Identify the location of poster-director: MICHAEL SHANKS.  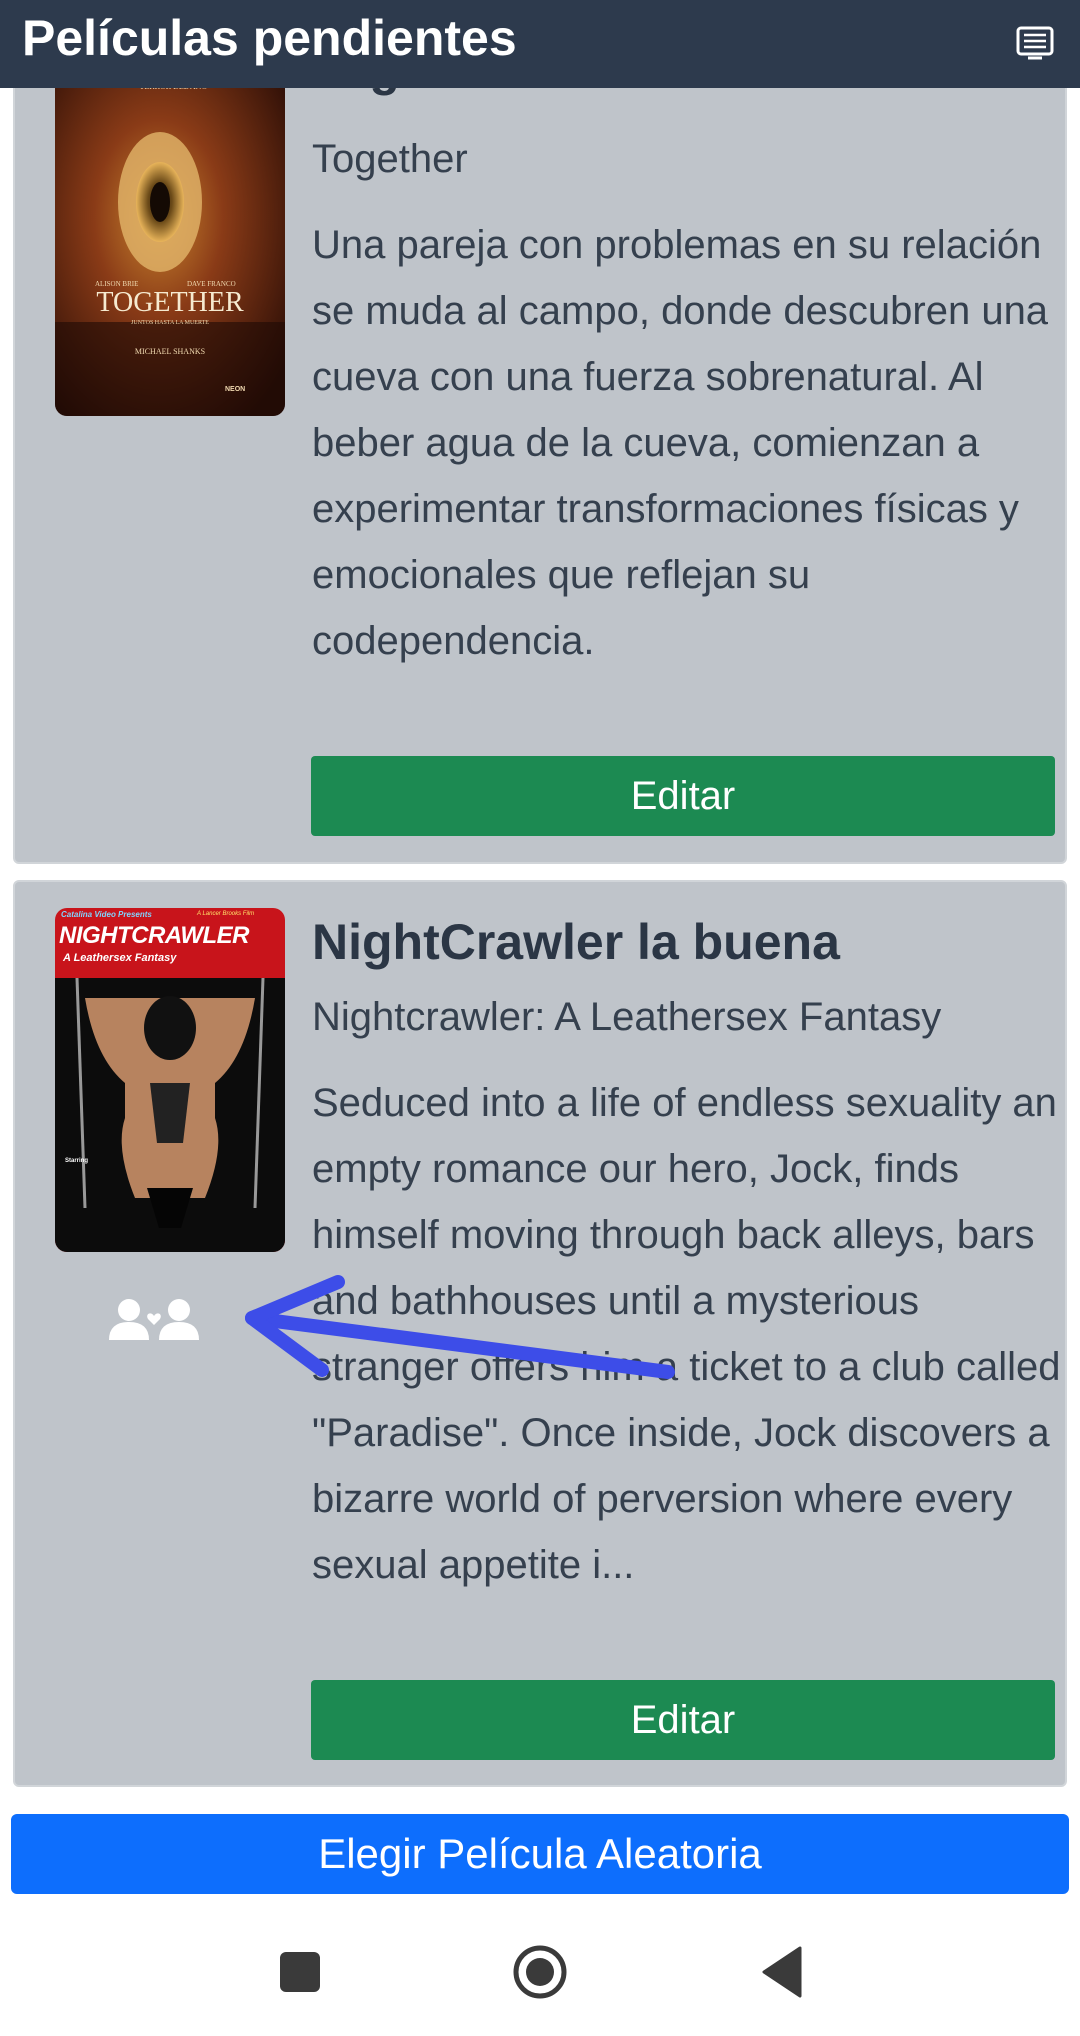
(170, 351).